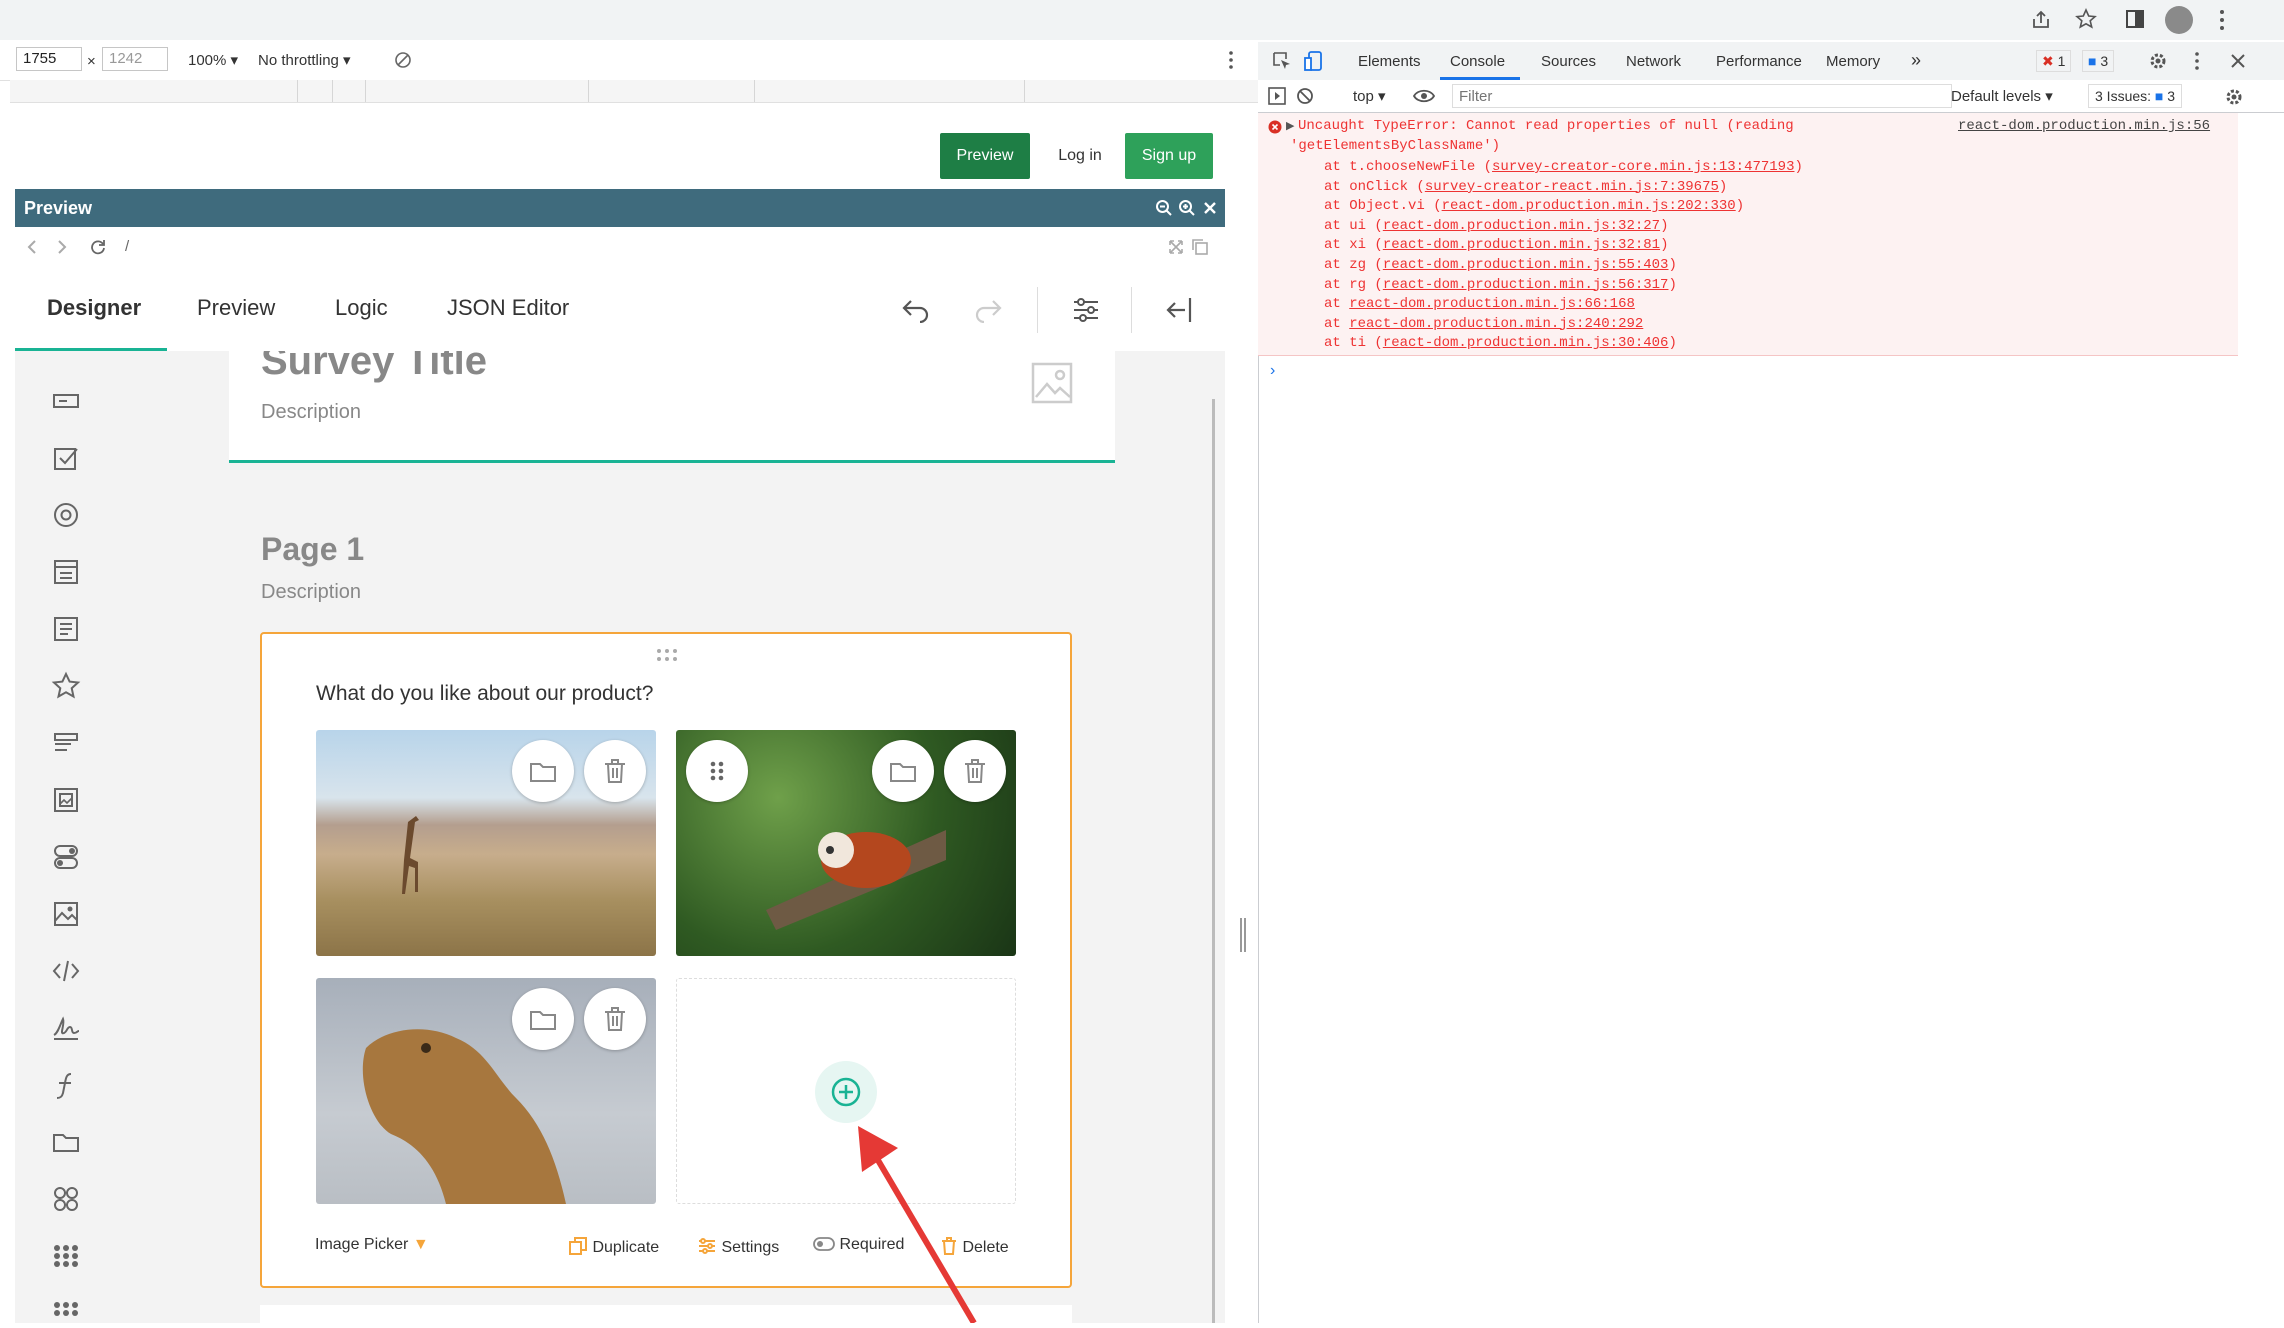 Image resolution: width=2284 pixels, height=1328 pixels. I want to click on device-mode-icon, so click(1314, 61).